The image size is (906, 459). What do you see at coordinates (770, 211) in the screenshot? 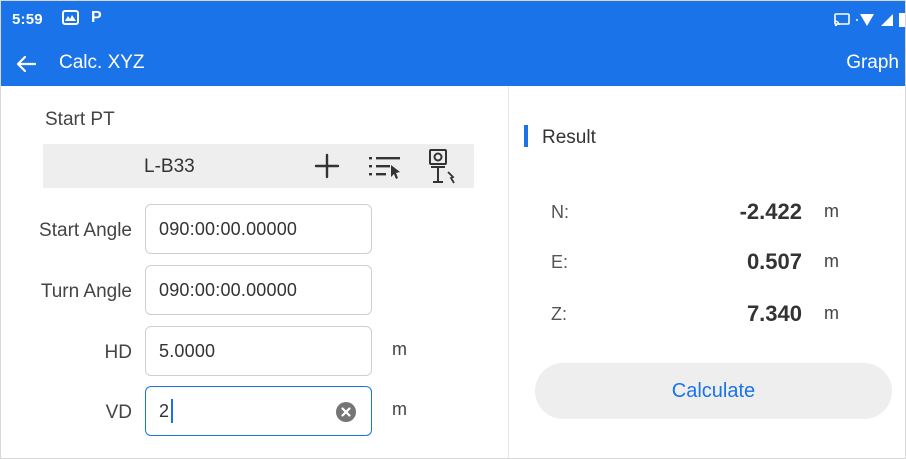
I see `result-n-value: -2.422` at bounding box center [770, 211].